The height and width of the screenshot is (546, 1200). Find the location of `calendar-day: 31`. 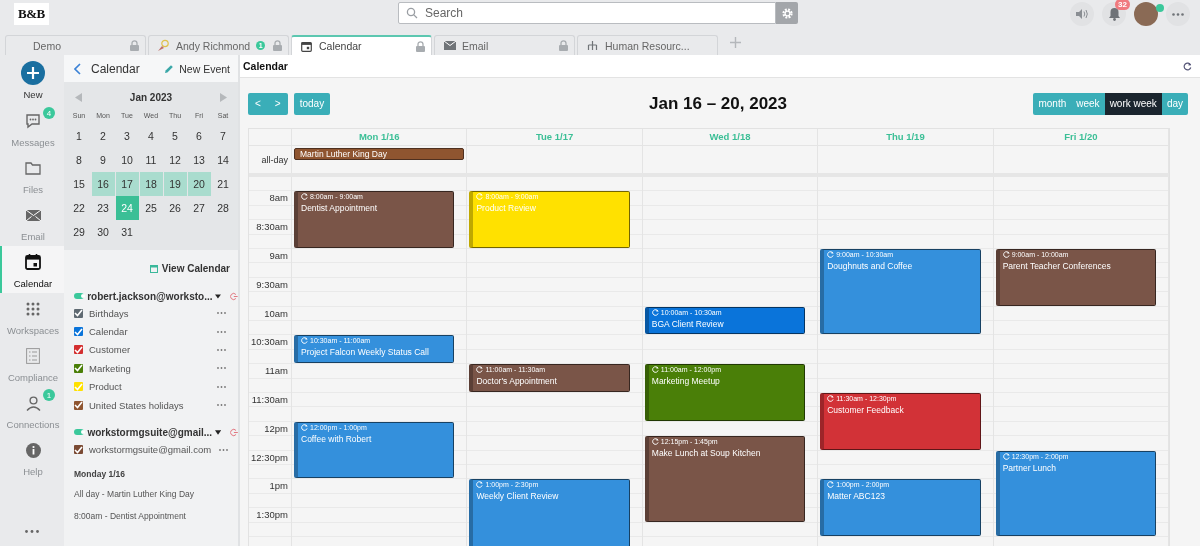

calendar-day: 31 is located at coordinates (127, 232).